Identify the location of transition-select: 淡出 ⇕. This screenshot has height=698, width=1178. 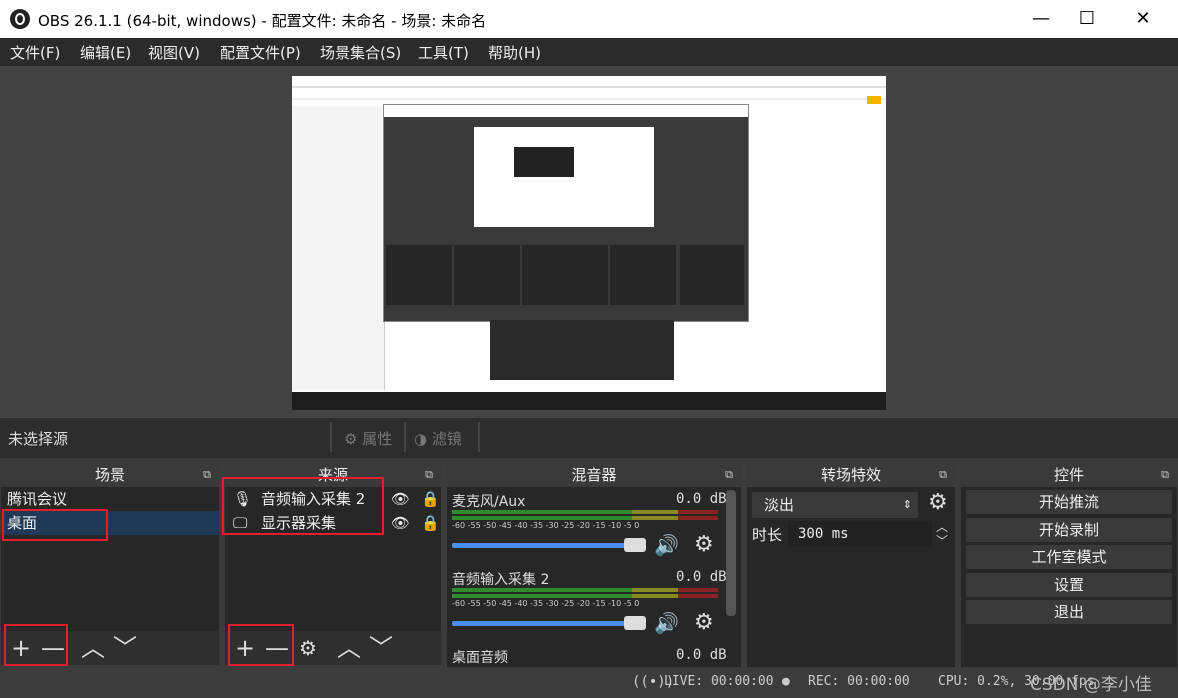
(835, 505).